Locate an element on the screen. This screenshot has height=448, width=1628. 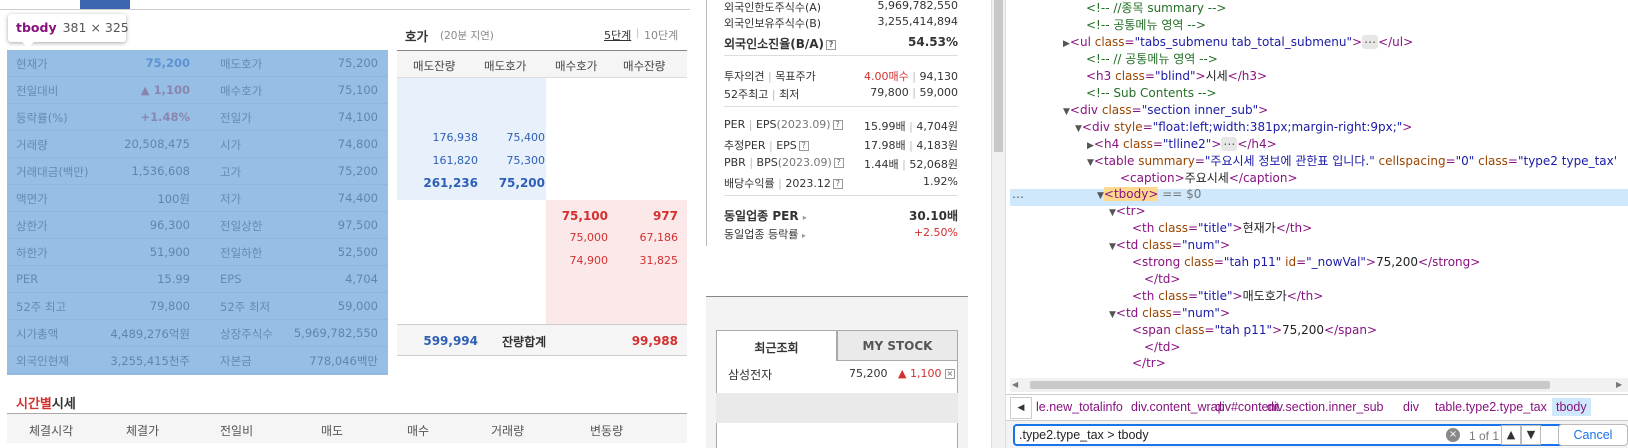
est-per-k2: EPS is located at coordinates (786, 145).